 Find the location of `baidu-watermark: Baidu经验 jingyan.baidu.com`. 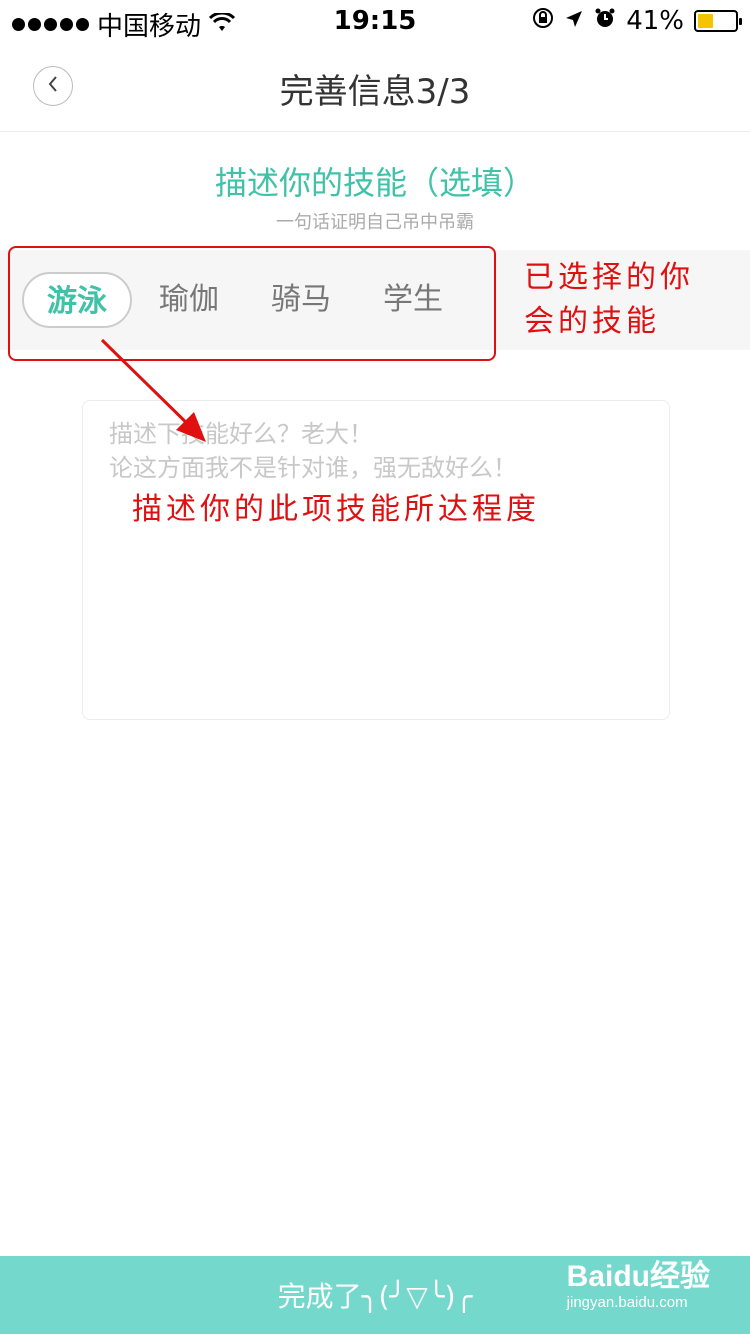

baidu-watermark: Baidu经验 jingyan.baidu.com is located at coordinates (638, 1286).